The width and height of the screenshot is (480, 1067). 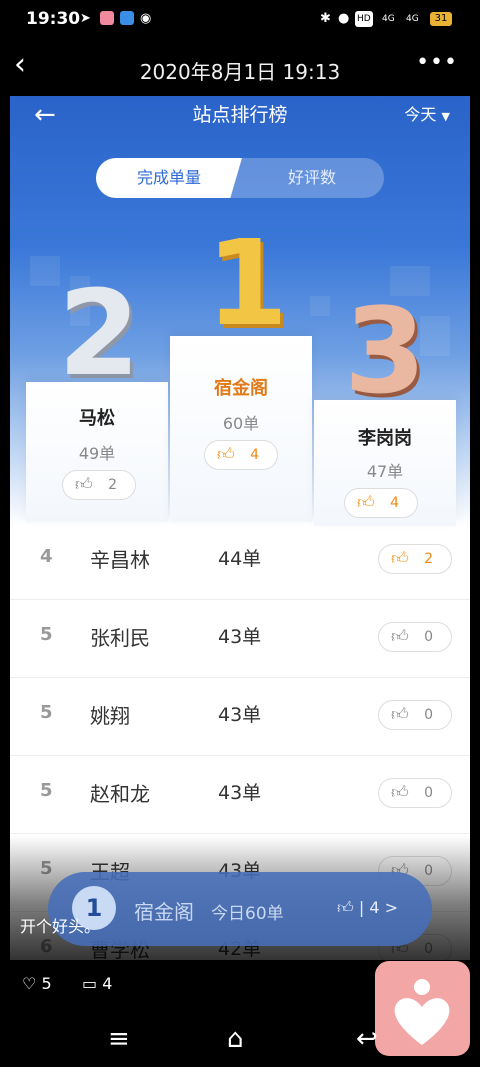 I want to click on comment-button: ▭ 4, so click(x=97, y=983).